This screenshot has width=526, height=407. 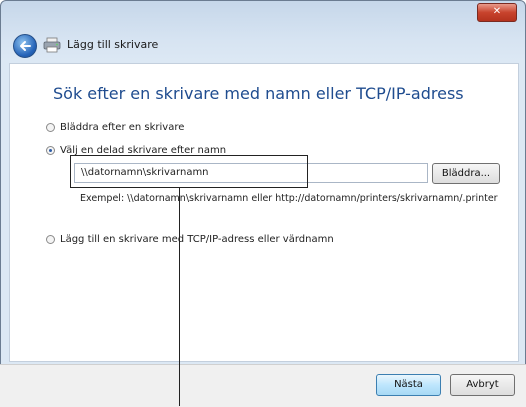 I want to click on wizard-header: Lägg till skrivare, so click(x=209, y=45).